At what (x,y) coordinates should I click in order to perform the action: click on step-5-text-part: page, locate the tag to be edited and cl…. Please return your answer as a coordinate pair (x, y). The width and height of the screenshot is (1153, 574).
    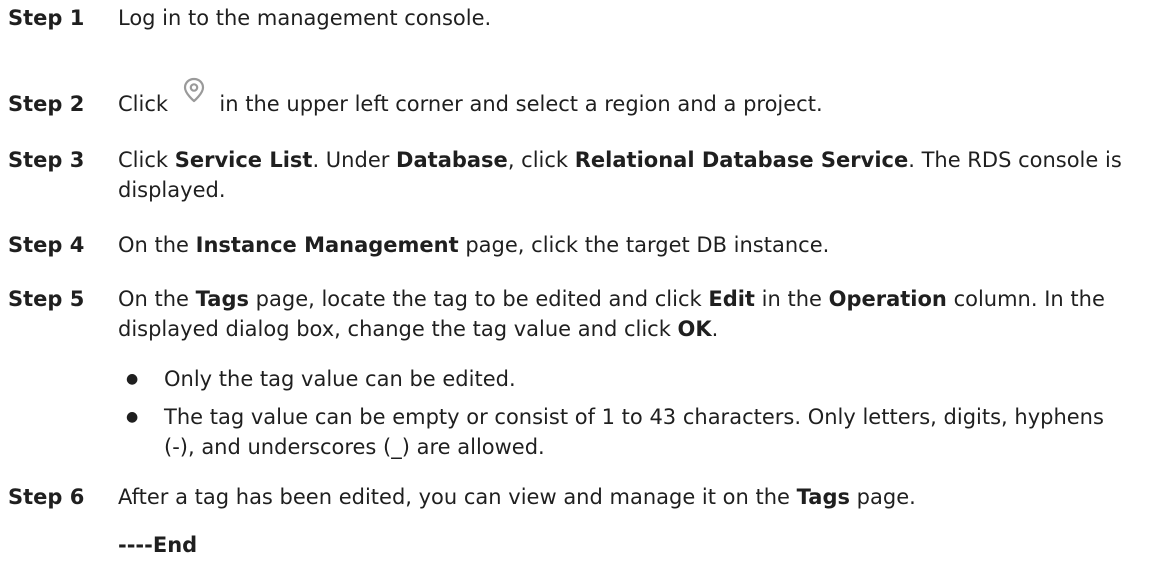
    Looking at the image, I should click on (478, 299).